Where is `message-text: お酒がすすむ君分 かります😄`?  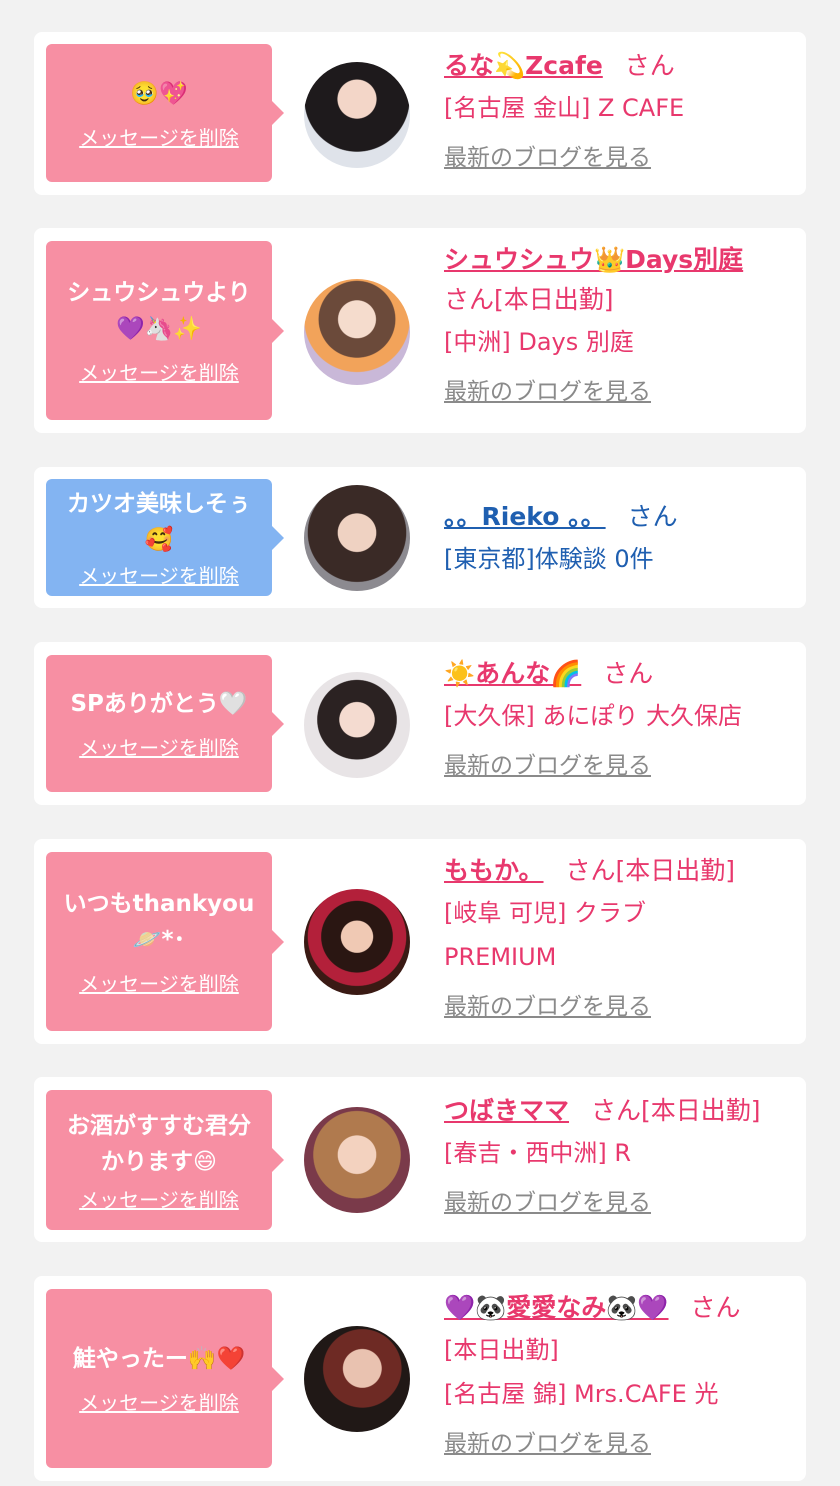 message-text: お酒がすすむ君分 かります😄 is located at coordinates (159, 1143).